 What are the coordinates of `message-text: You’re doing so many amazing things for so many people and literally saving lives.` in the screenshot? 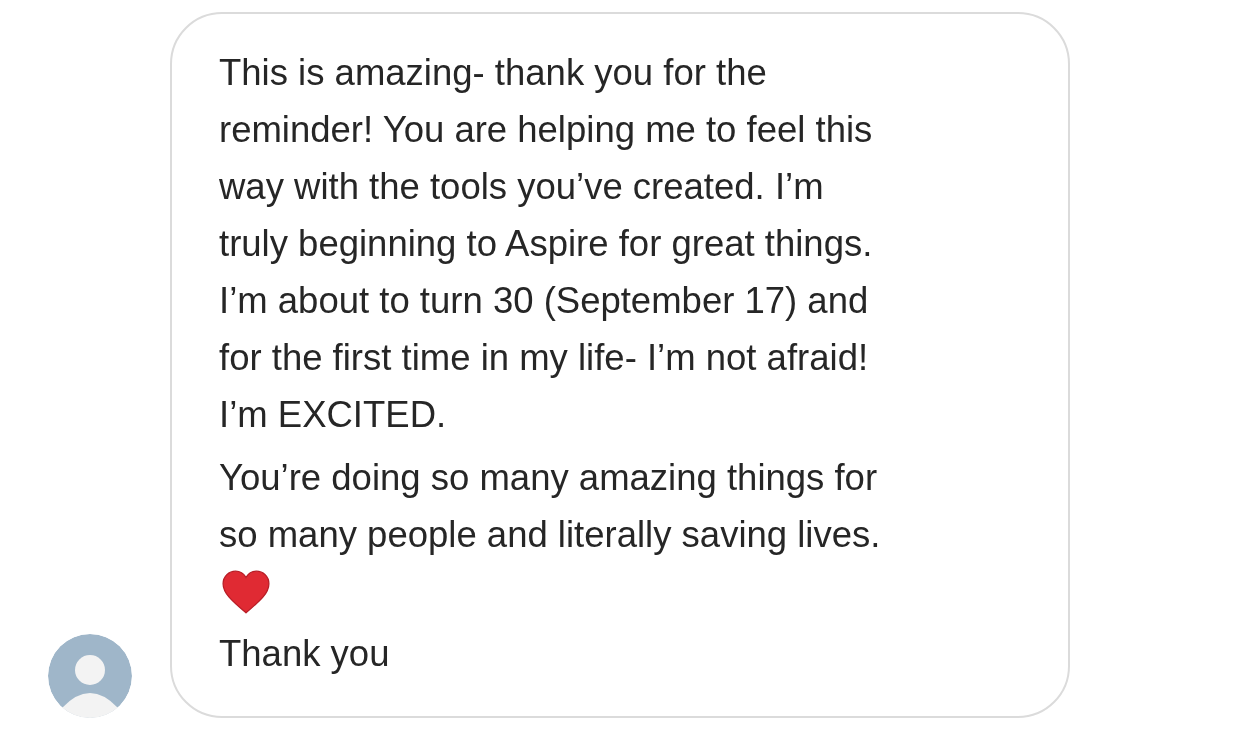 It's located at (550, 506).